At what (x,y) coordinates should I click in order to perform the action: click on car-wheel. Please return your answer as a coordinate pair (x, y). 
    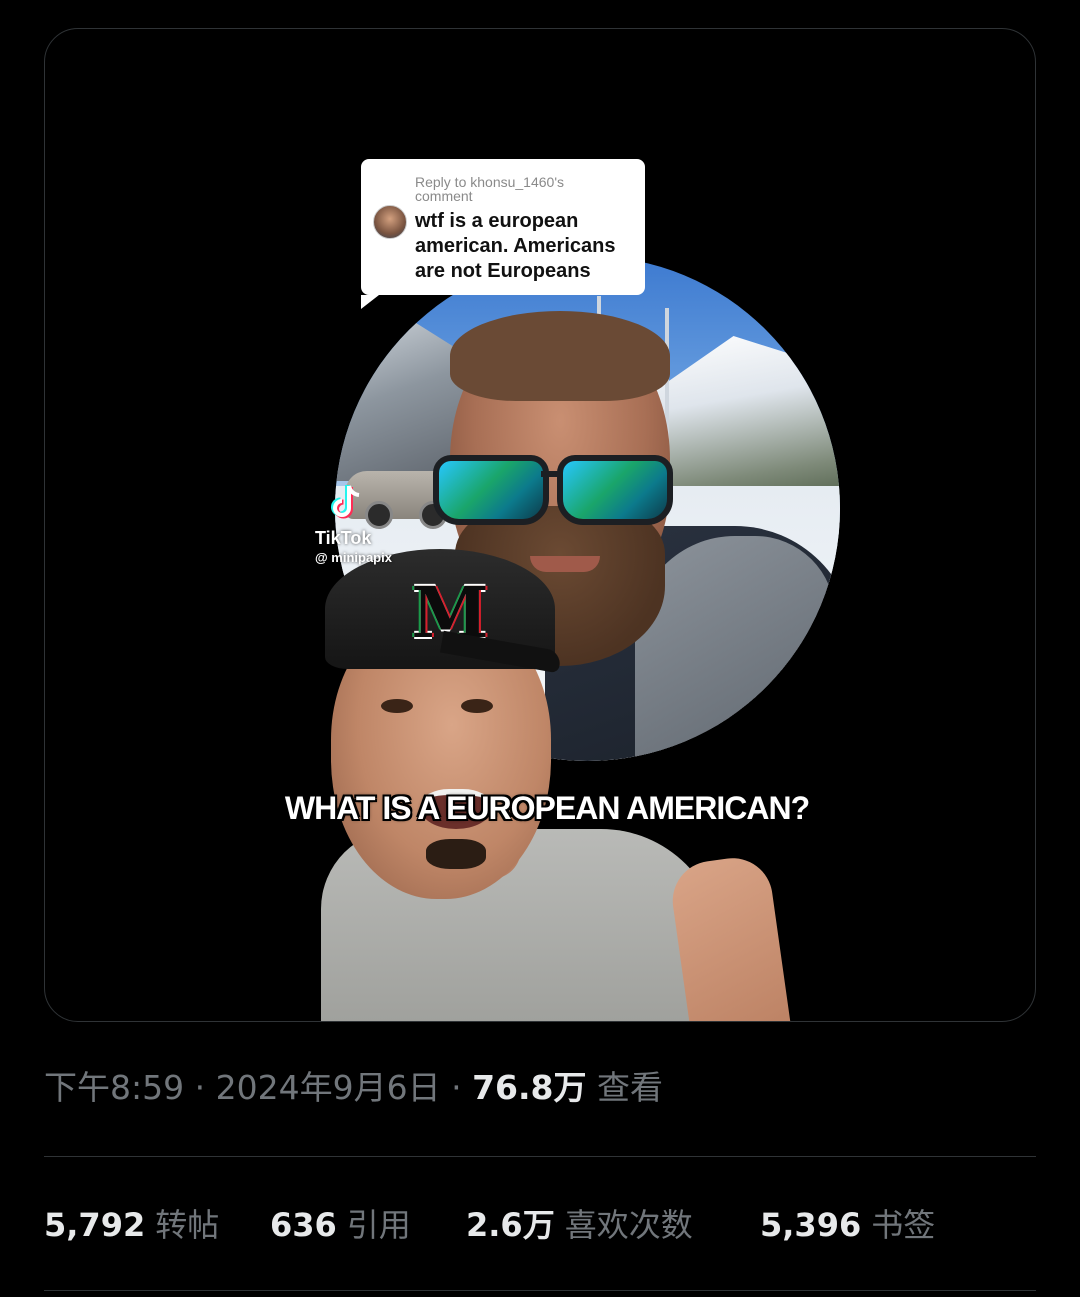
    Looking at the image, I should click on (379, 515).